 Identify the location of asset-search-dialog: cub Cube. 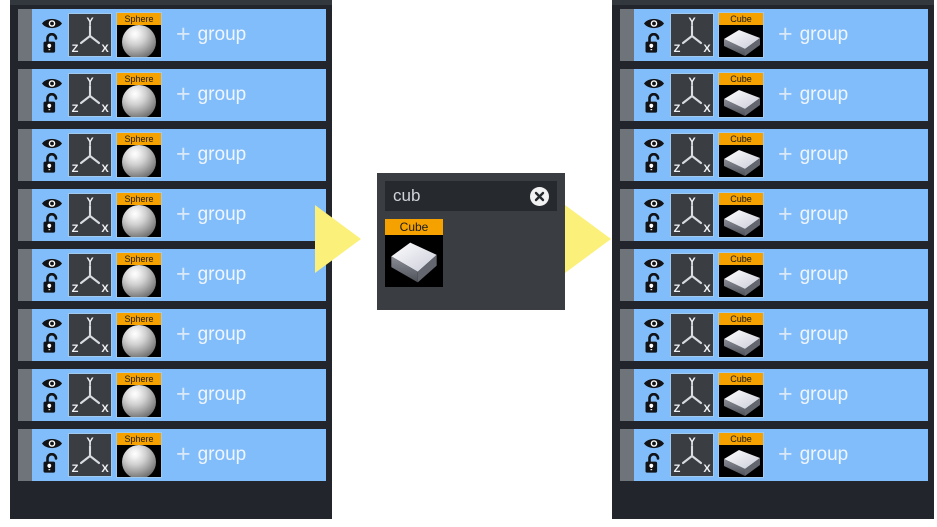
(471, 241).